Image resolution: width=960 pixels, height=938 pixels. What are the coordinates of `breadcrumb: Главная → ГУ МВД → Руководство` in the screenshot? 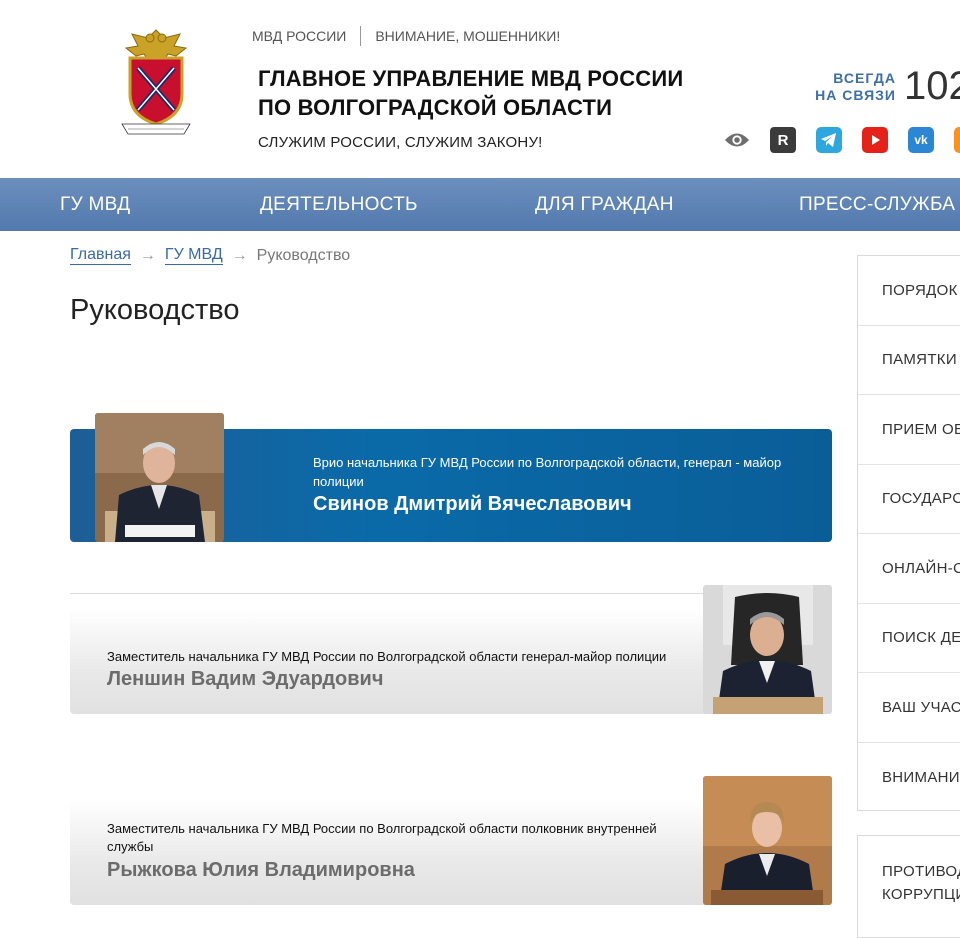 It's located at (210, 255).